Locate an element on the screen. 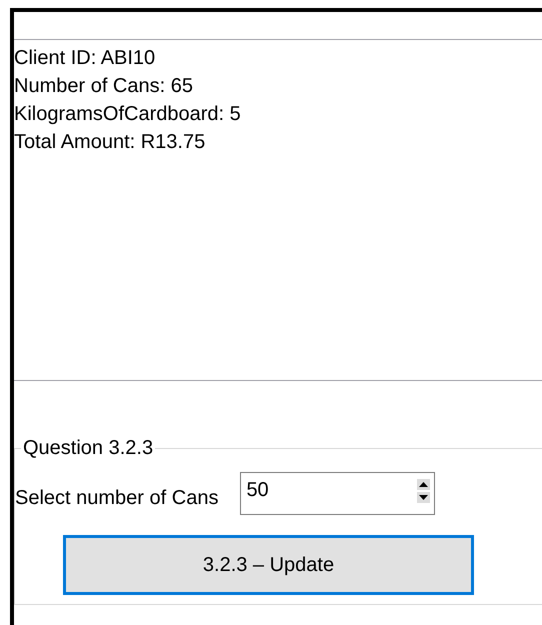 The image size is (542, 625). number-spinner: 50 is located at coordinates (338, 493).